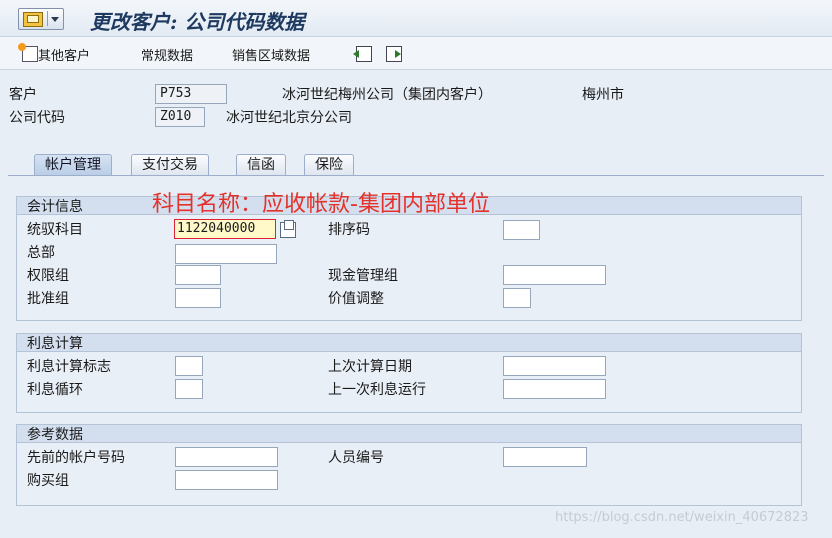 The height and width of the screenshot is (538, 832). Describe the element at coordinates (554, 275) in the screenshot. I see `cash-mgmt-group-field` at that location.